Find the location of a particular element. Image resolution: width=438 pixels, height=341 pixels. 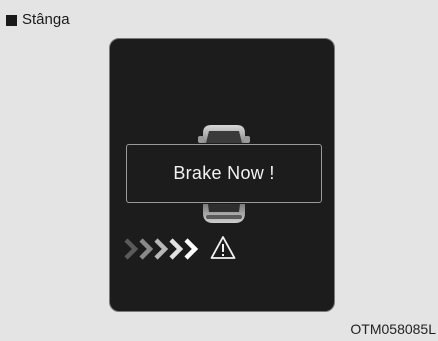

warning-triangle-icon is located at coordinates (223, 247).